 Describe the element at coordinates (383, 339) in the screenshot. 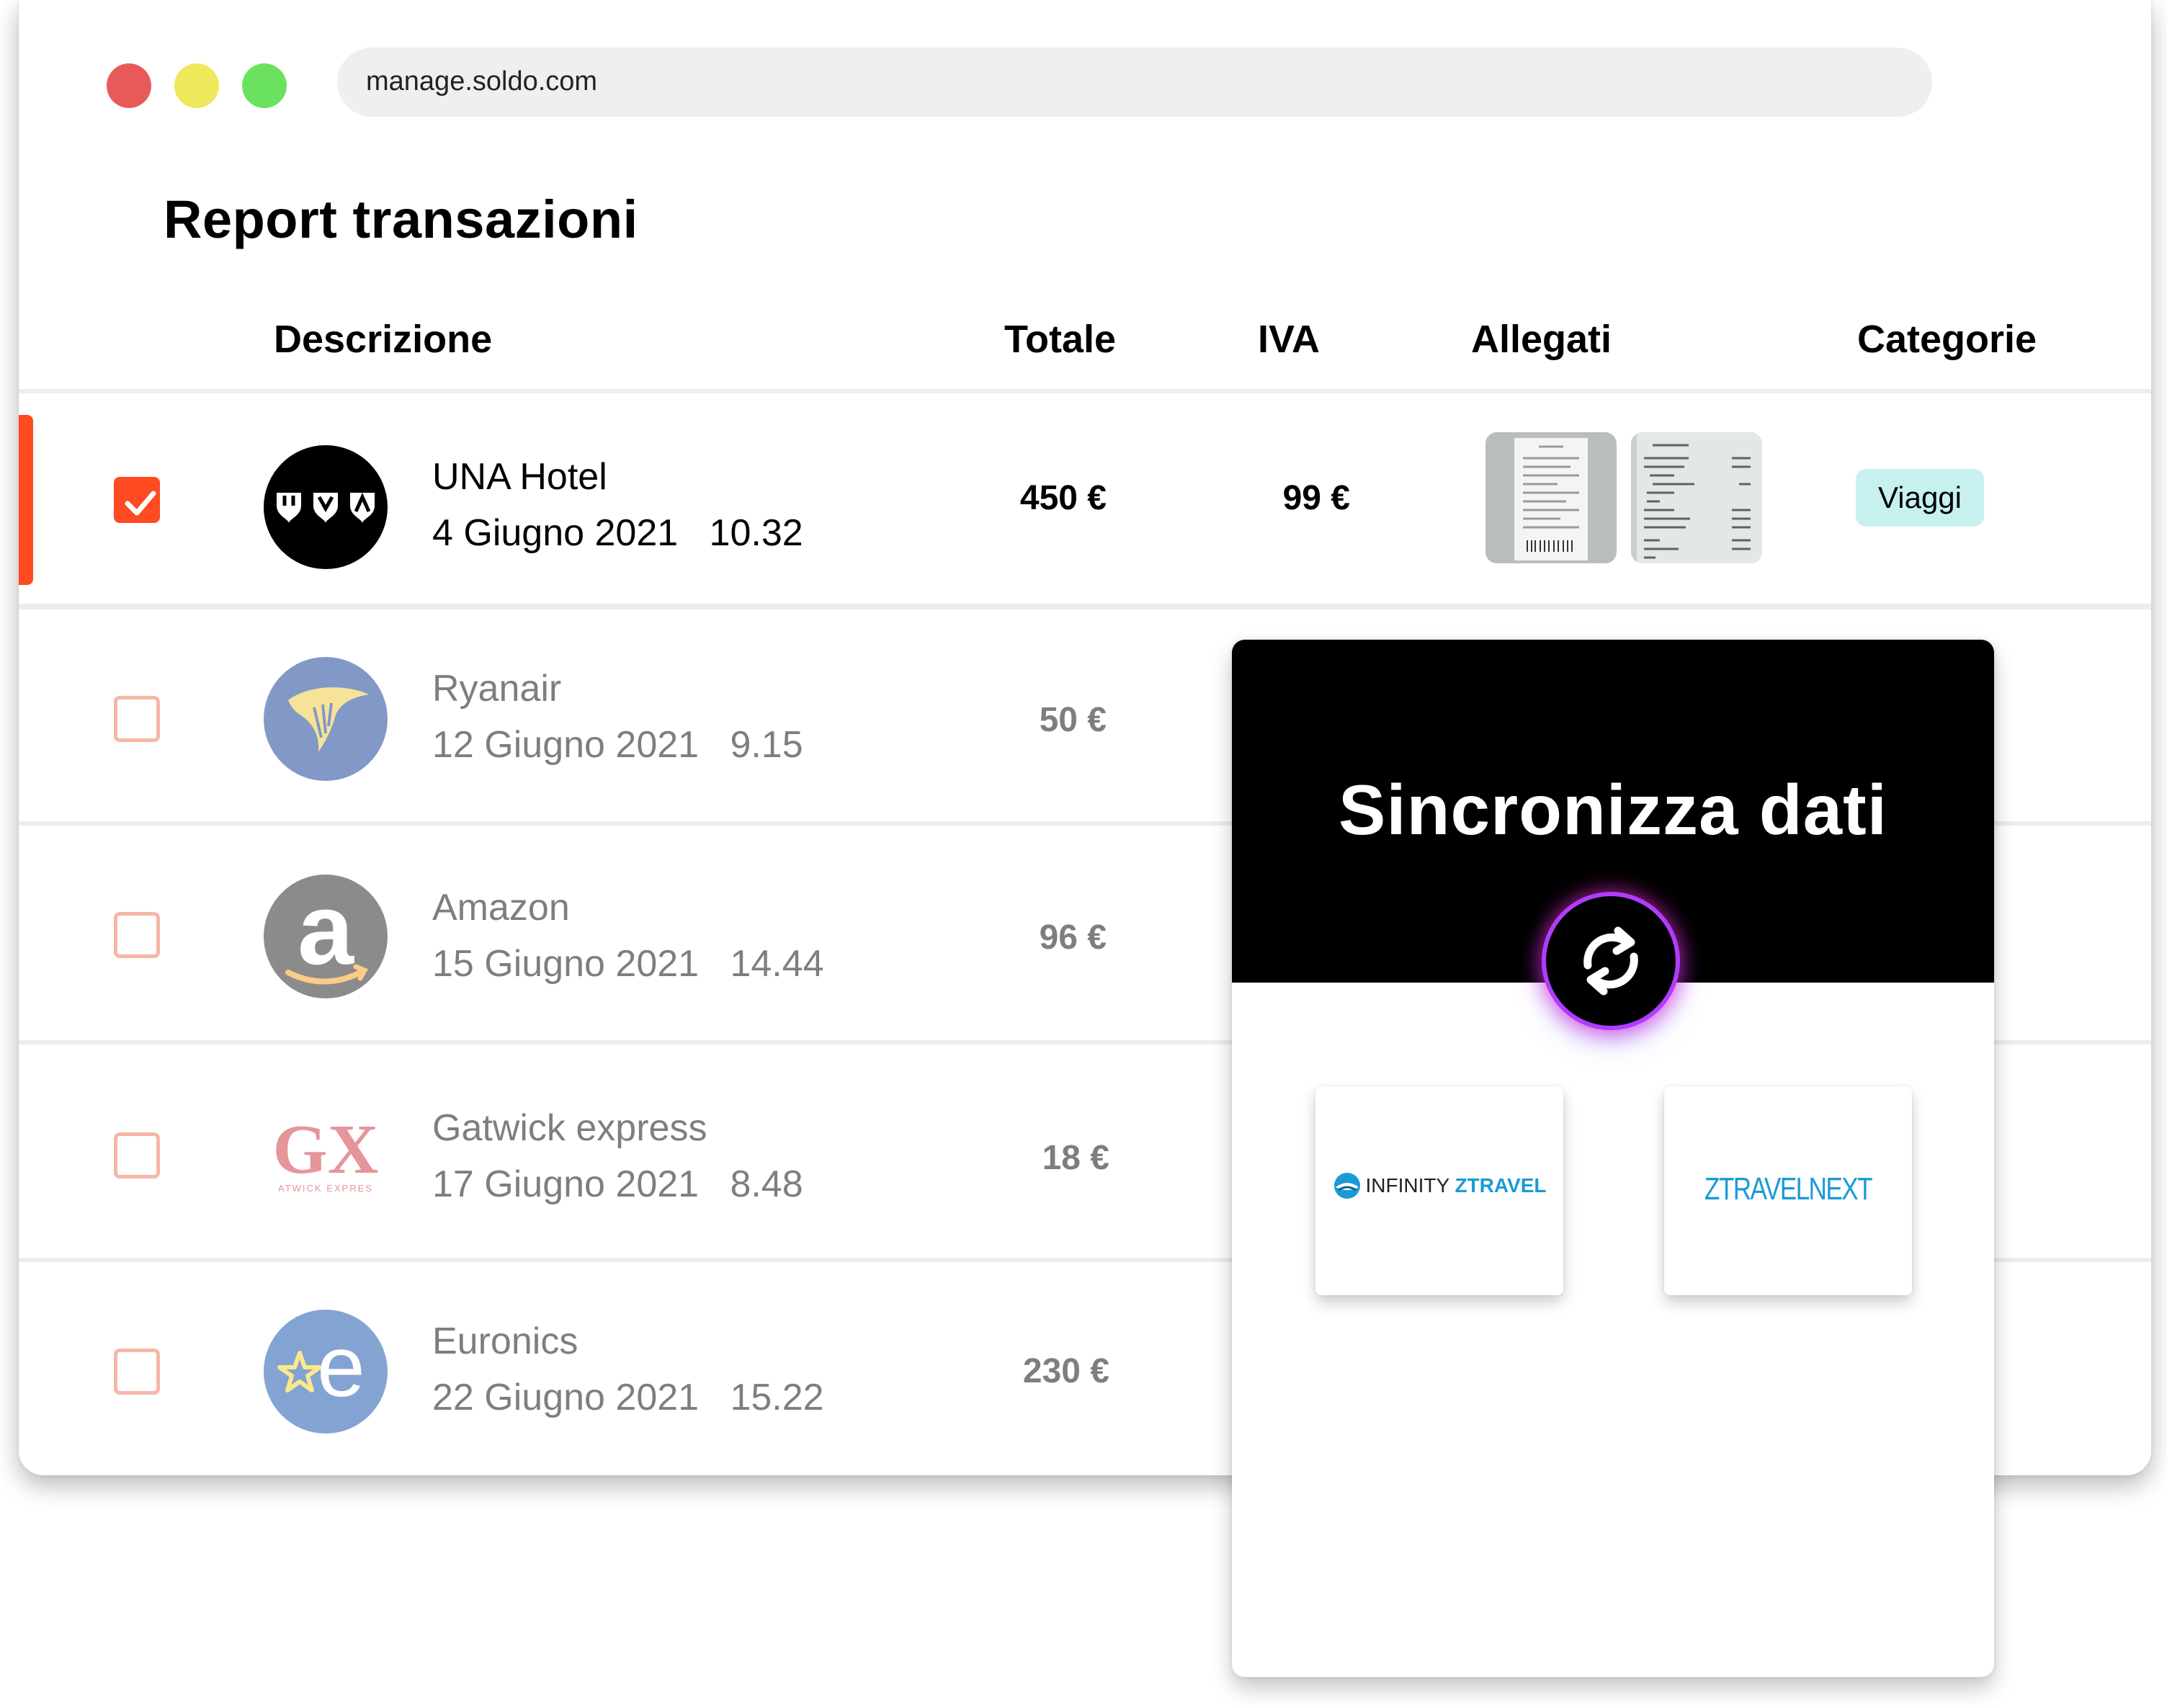

I see `column-header-description: Descrizione` at that location.